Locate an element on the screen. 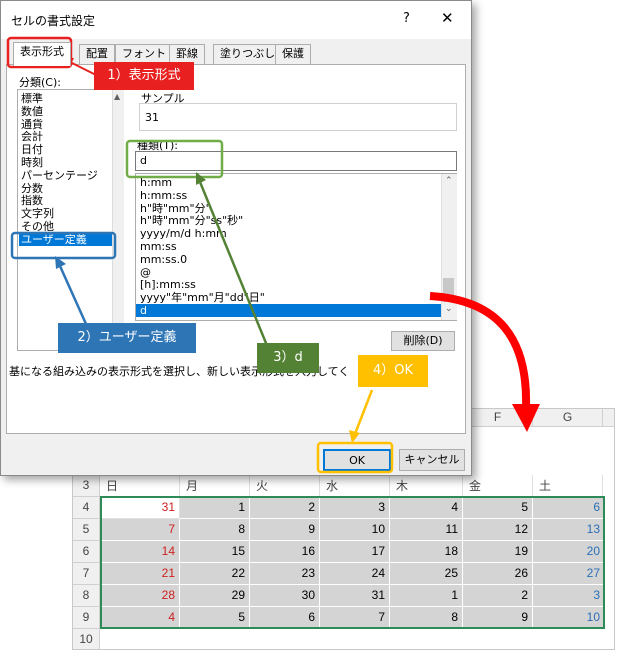 This screenshot has width=631, height=653. annotation-step2: 2）ユーザー定義 is located at coordinates (127, 338).